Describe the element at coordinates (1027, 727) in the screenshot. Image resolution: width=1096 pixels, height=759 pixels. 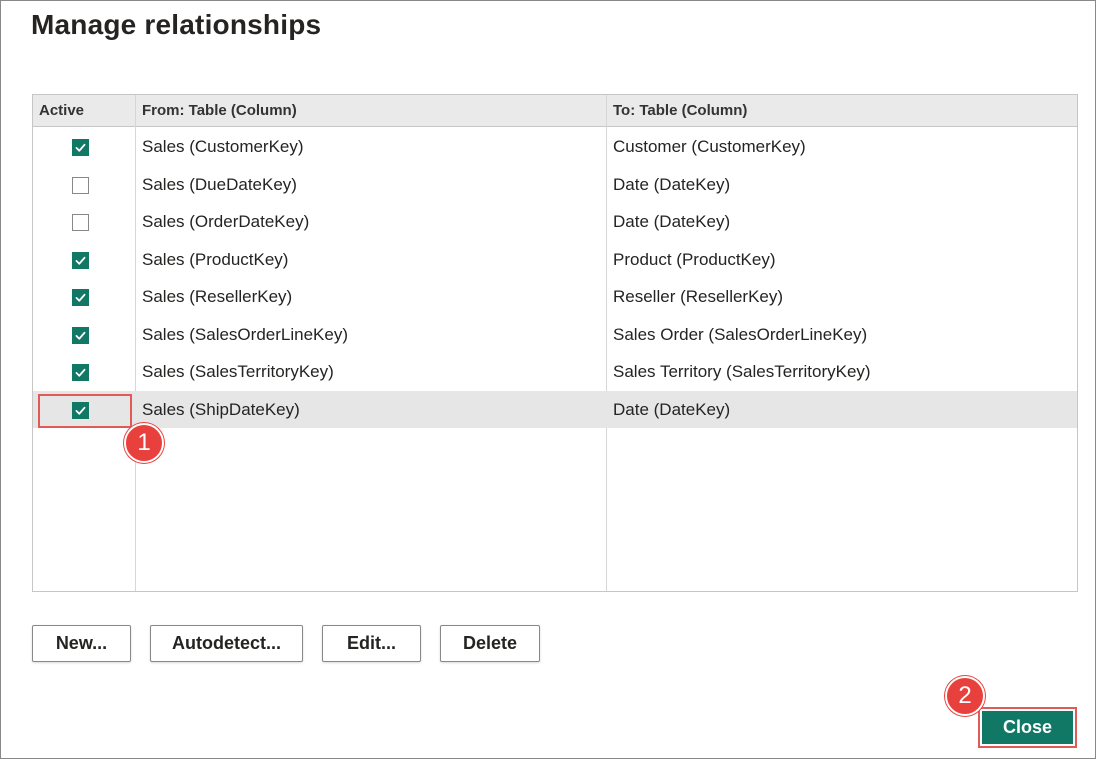
I see `close-button: Close` at that location.